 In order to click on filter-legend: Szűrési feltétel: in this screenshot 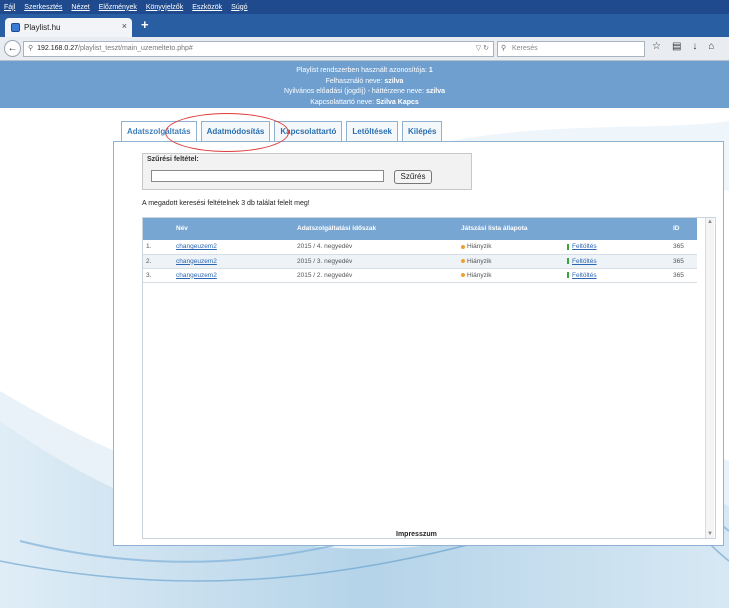, I will do `click(173, 159)`.